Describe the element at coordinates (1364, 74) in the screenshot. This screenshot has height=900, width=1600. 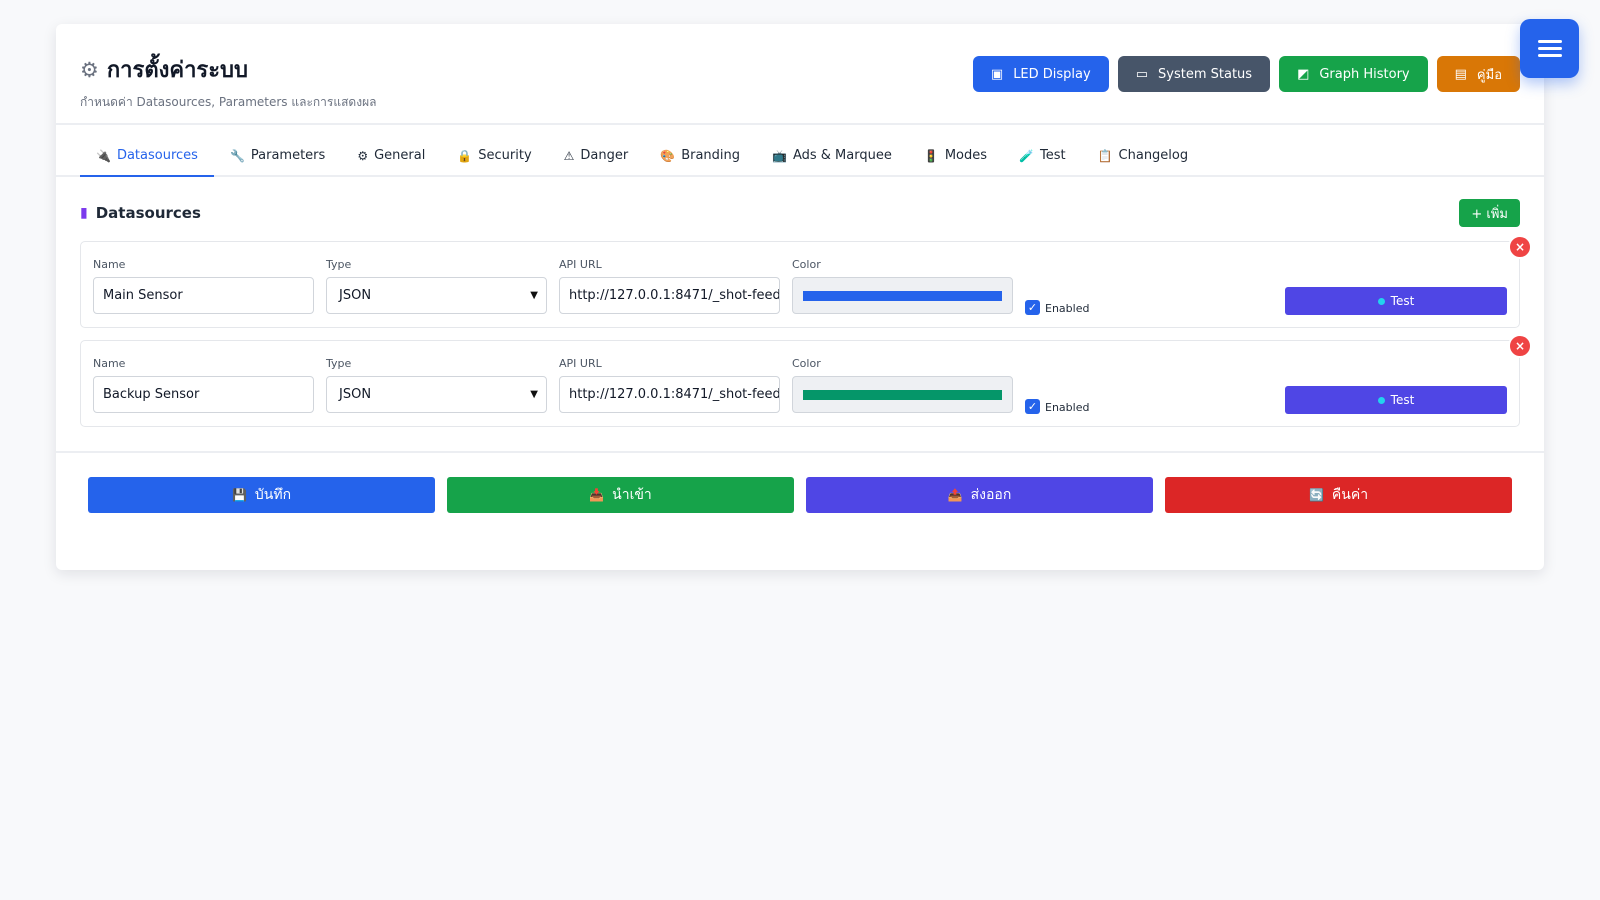
I see `graph-history-label: Graph History` at that location.